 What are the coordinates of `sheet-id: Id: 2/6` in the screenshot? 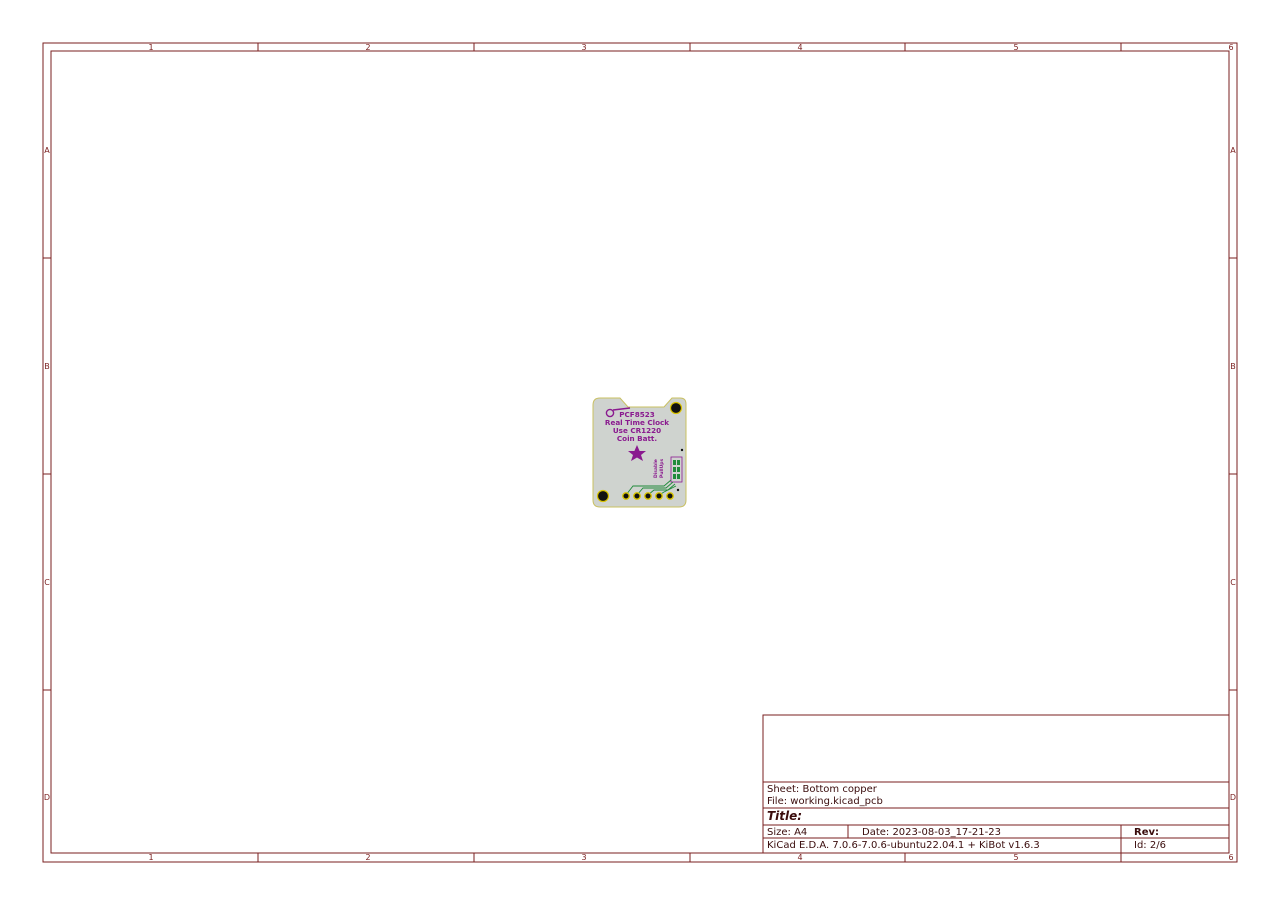 It's located at (1150, 845).